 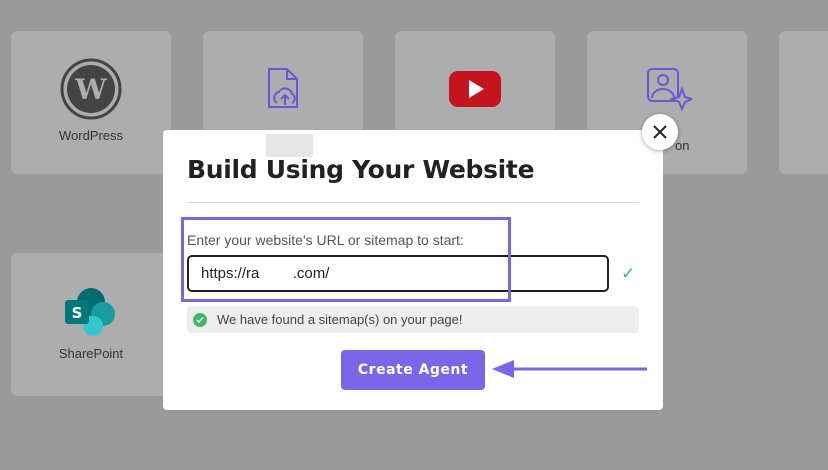 What do you see at coordinates (91, 135) in the screenshot?
I see `card-label-wordpress: WordPress` at bounding box center [91, 135].